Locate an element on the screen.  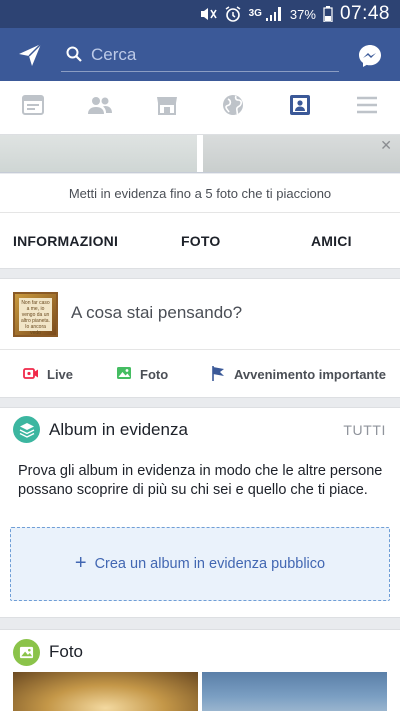
featured-photos-strip: ✕ is located at coordinates (200, 154).